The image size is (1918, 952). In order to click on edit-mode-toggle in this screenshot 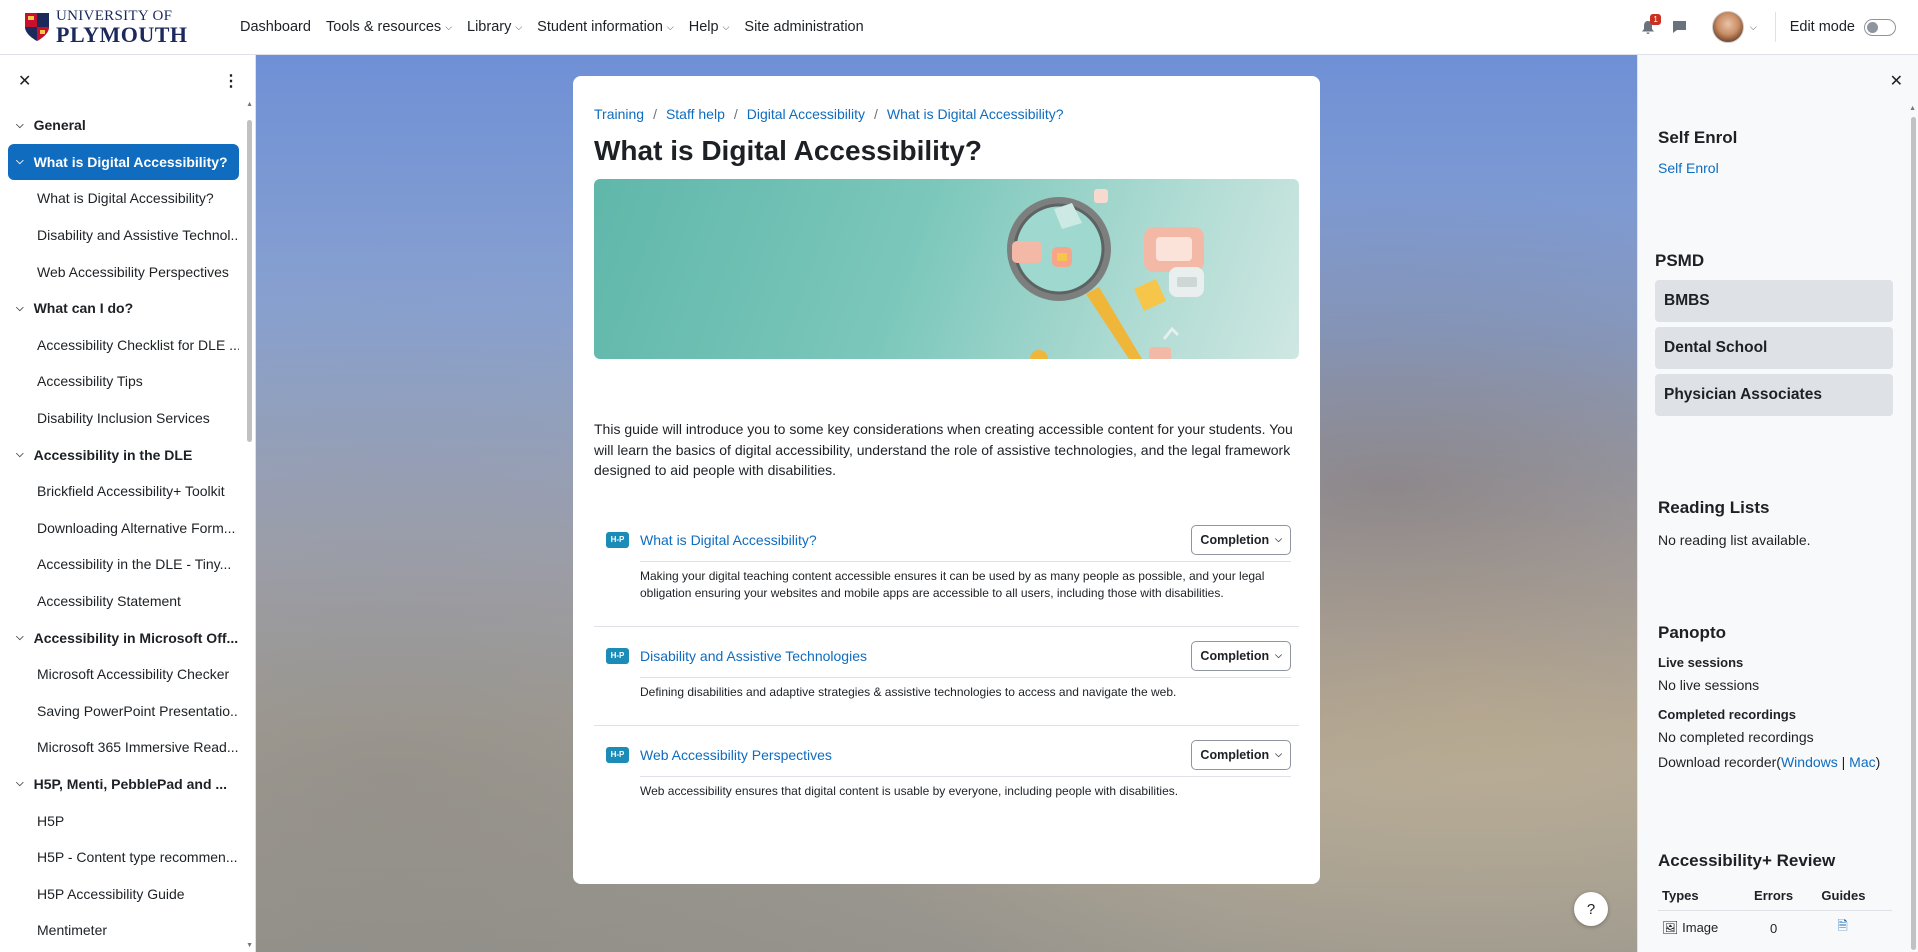, I will do `click(1880, 27)`.